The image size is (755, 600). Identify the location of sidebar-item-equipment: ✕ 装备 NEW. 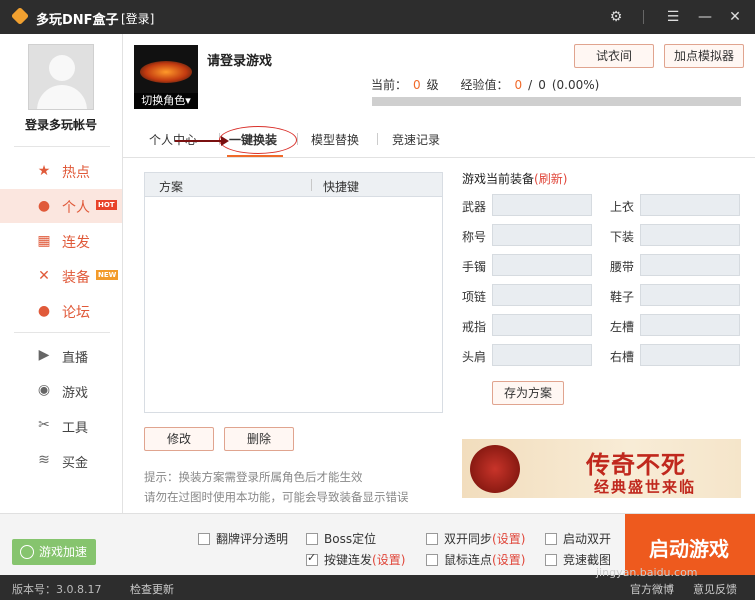
(61, 276).